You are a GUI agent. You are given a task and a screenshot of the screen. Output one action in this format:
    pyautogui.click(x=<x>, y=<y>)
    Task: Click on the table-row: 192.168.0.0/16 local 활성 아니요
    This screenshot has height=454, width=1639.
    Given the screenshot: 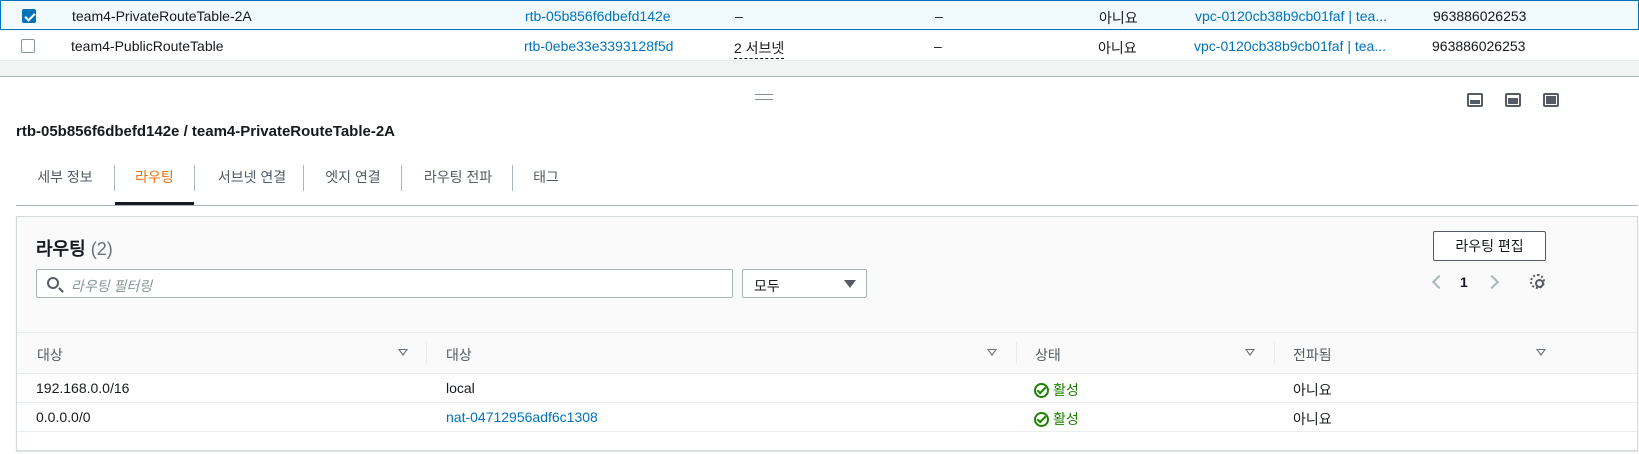 What is the action you would take?
    pyautogui.click(x=827, y=388)
    